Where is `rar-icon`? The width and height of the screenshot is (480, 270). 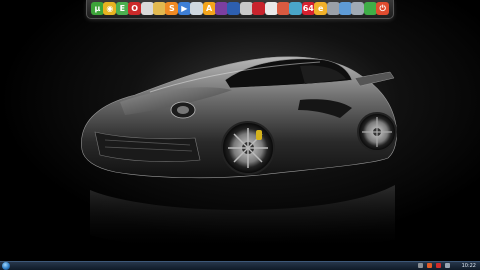
rar-icon is located at coordinates (221, 8).